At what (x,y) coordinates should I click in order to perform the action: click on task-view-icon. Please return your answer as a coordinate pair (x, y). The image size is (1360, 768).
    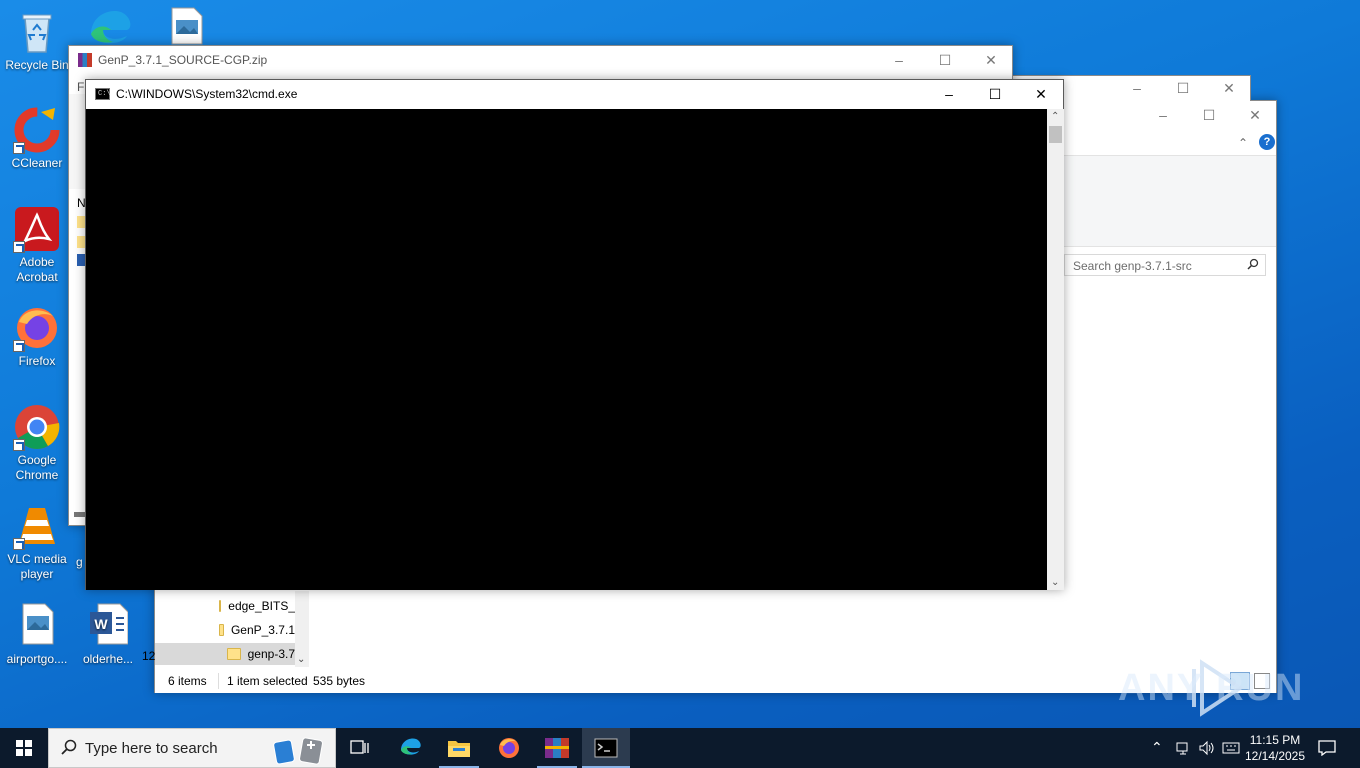
    Looking at the image, I should click on (359, 747).